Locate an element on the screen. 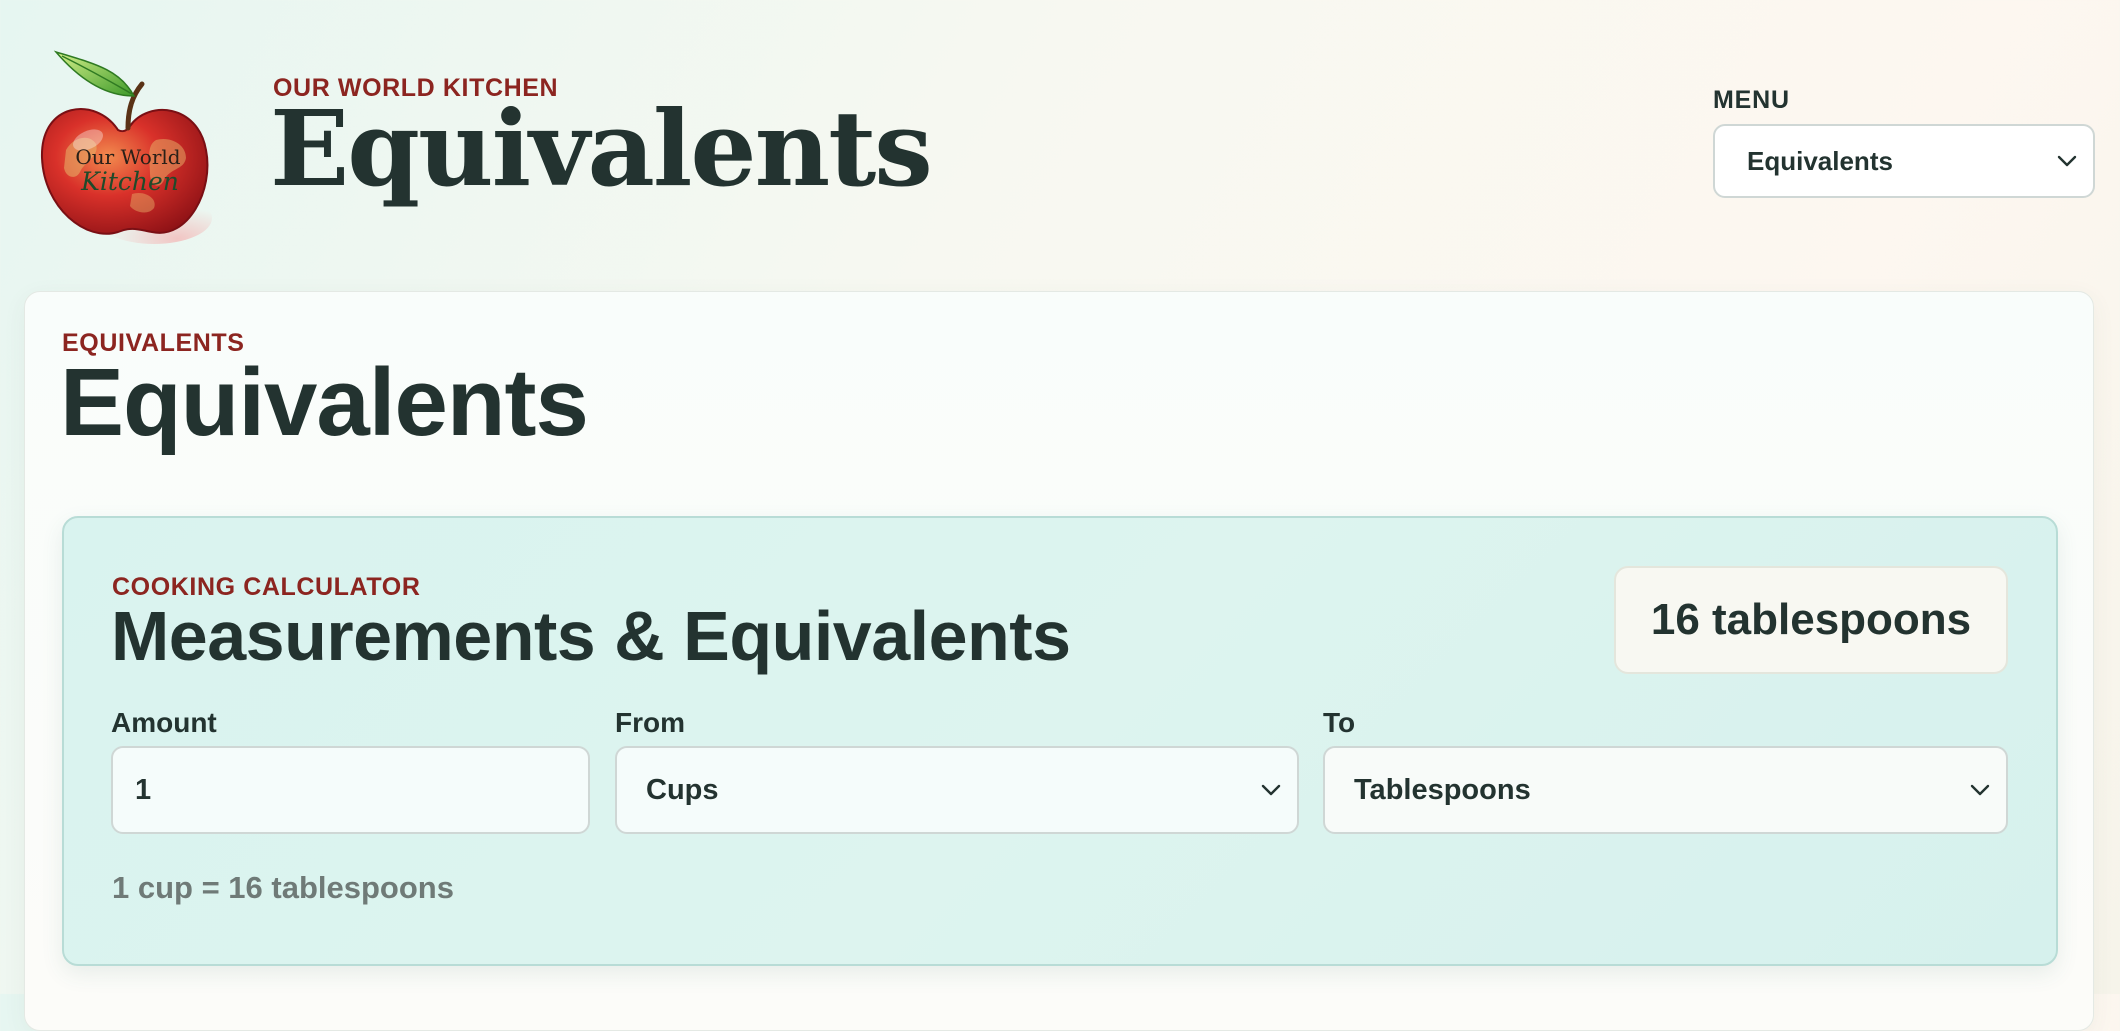  to-label: To is located at coordinates (1339, 722).